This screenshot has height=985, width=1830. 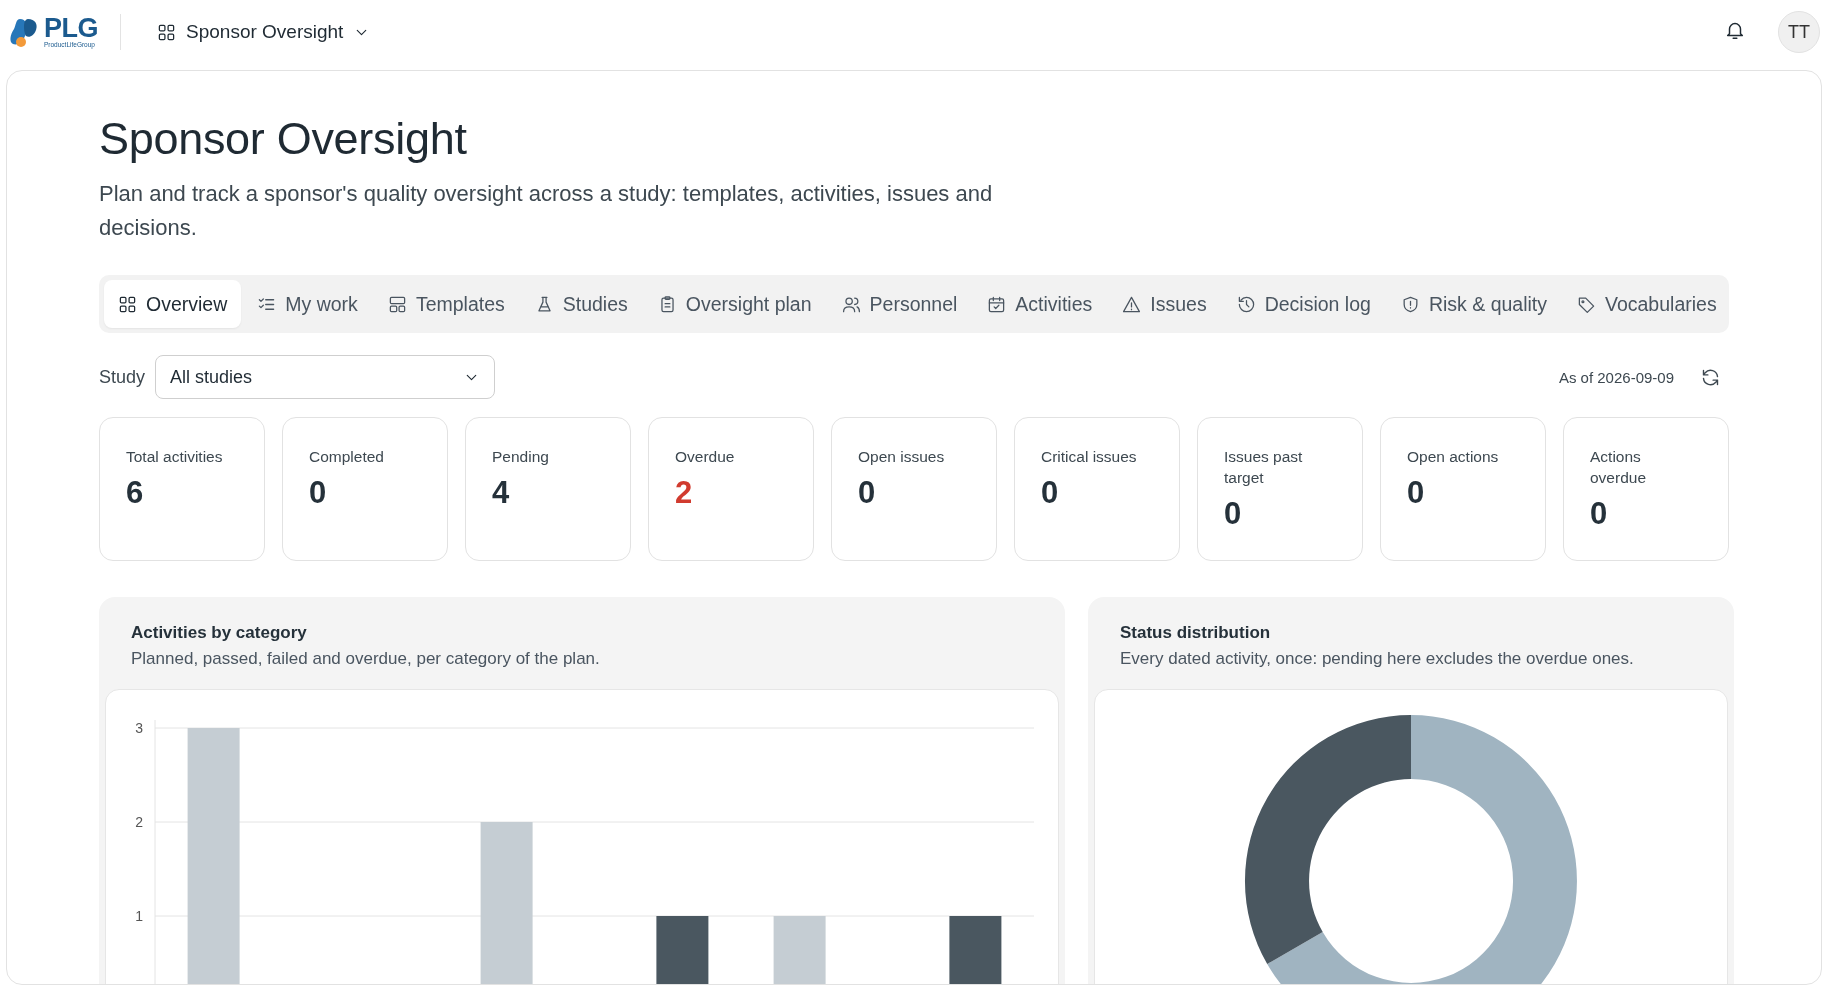 I want to click on tab: Issues, so click(x=1164, y=304).